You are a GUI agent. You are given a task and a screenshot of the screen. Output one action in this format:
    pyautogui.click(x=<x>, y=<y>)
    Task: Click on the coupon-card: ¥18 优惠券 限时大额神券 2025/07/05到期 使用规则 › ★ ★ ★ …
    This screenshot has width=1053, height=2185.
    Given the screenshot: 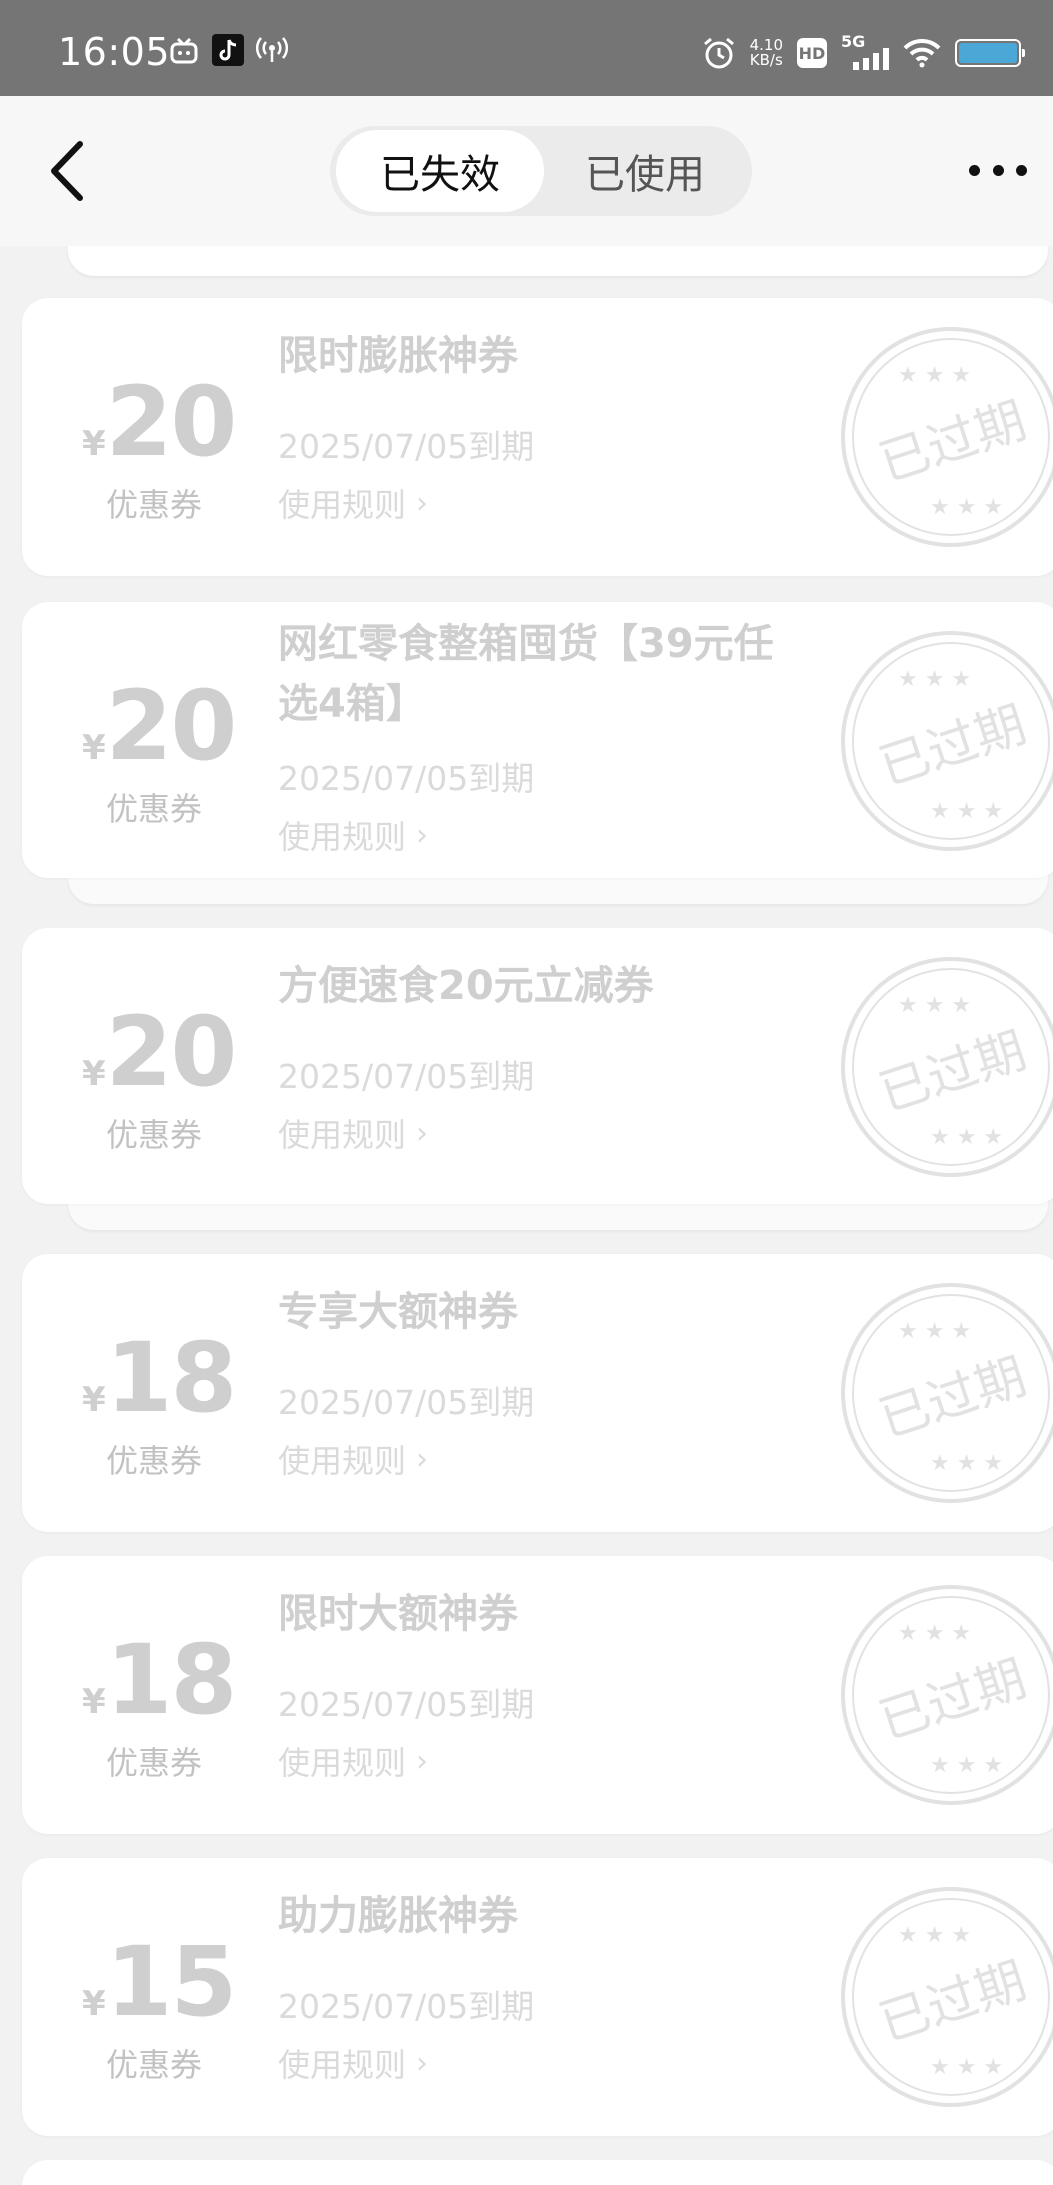 What is the action you would take?
    pyautogui.click(x=537, y=1695)
    